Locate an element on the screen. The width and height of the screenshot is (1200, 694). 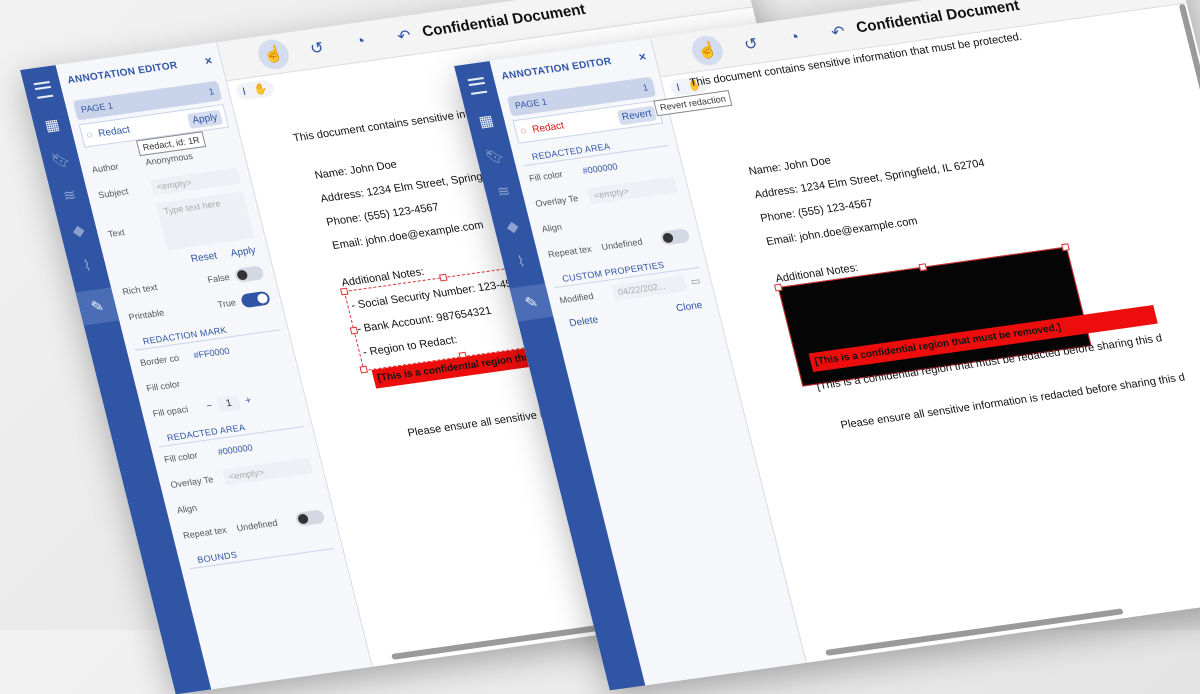
modified-label: Modified is located at coordinates (576, 298).